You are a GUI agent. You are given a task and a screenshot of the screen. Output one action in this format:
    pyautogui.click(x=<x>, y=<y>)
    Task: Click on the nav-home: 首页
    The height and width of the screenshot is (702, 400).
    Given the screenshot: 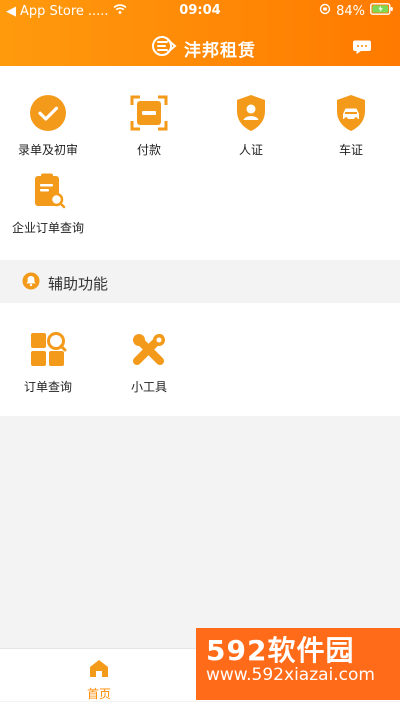 What is the action you would take?
    pyautogui.click(x=99, y=679)
    